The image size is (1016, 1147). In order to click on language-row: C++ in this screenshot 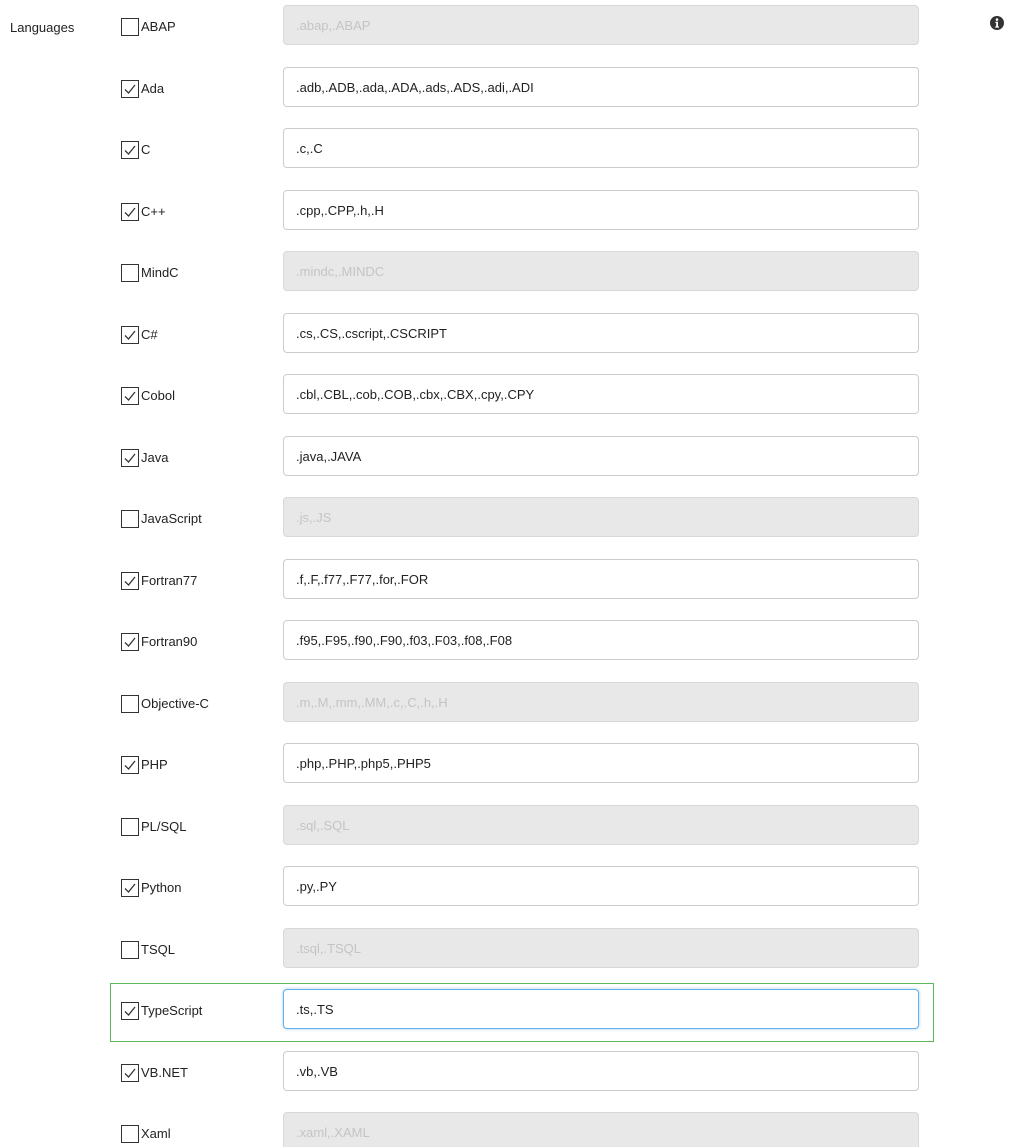, I will do `click(508, 213)`.